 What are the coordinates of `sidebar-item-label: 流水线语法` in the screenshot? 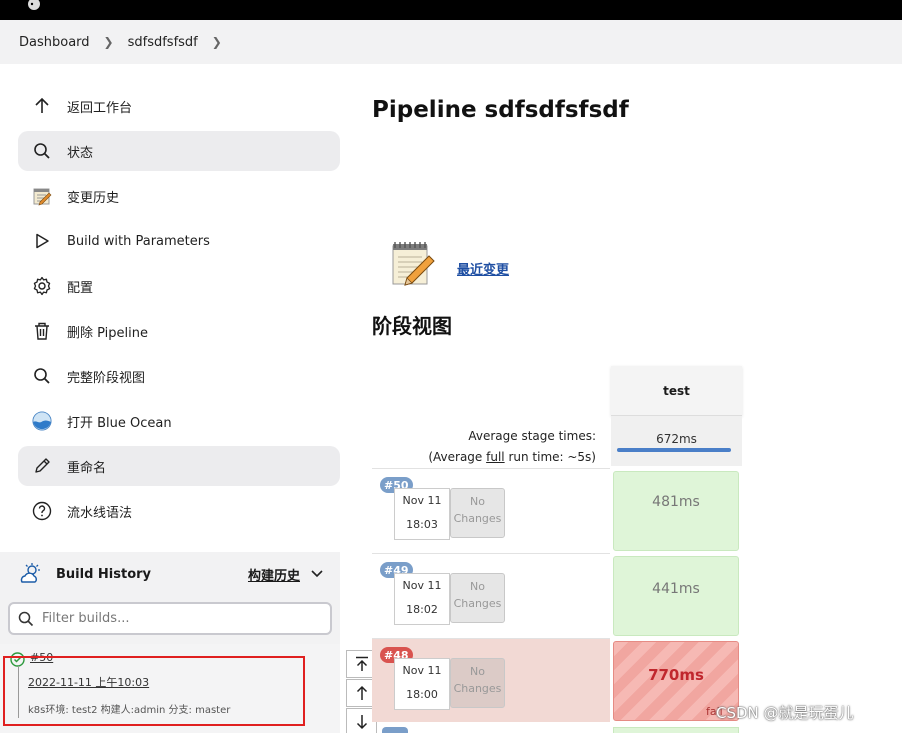 It's located at (100, 513).